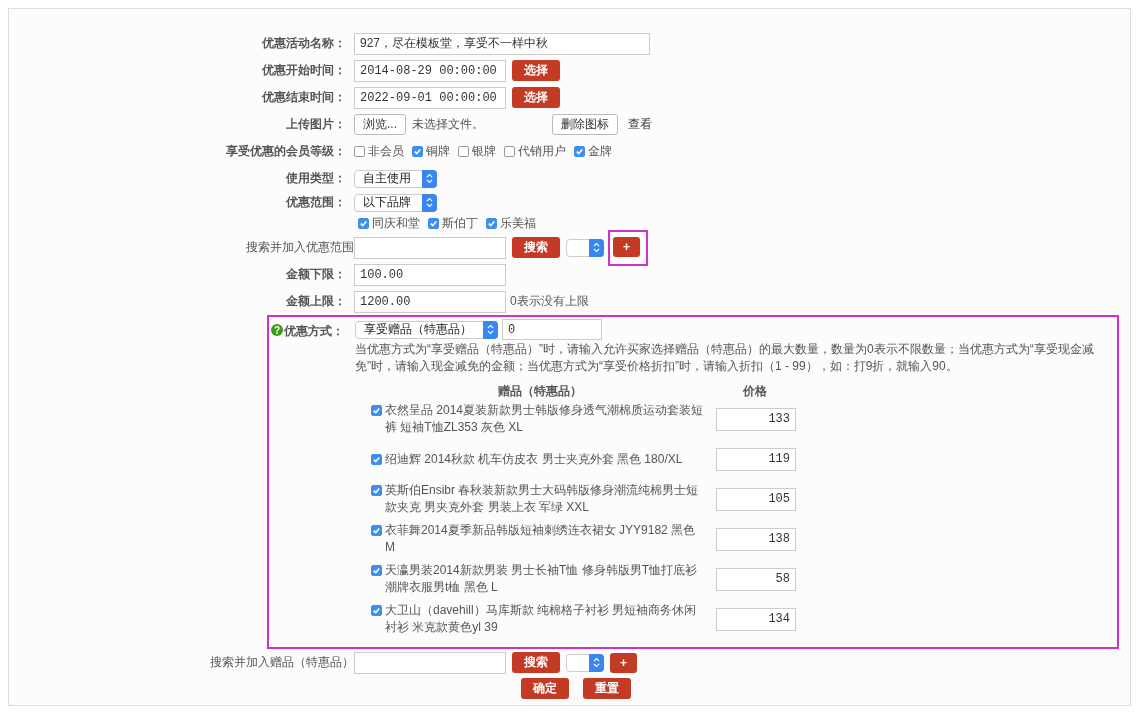 The height and width of the screenshot is (713, 1139). What do you see at coordinates (396, 223) in the screenshot?
I see `checkbox-label: 同庆和堂` at bounding box center [396, 223].